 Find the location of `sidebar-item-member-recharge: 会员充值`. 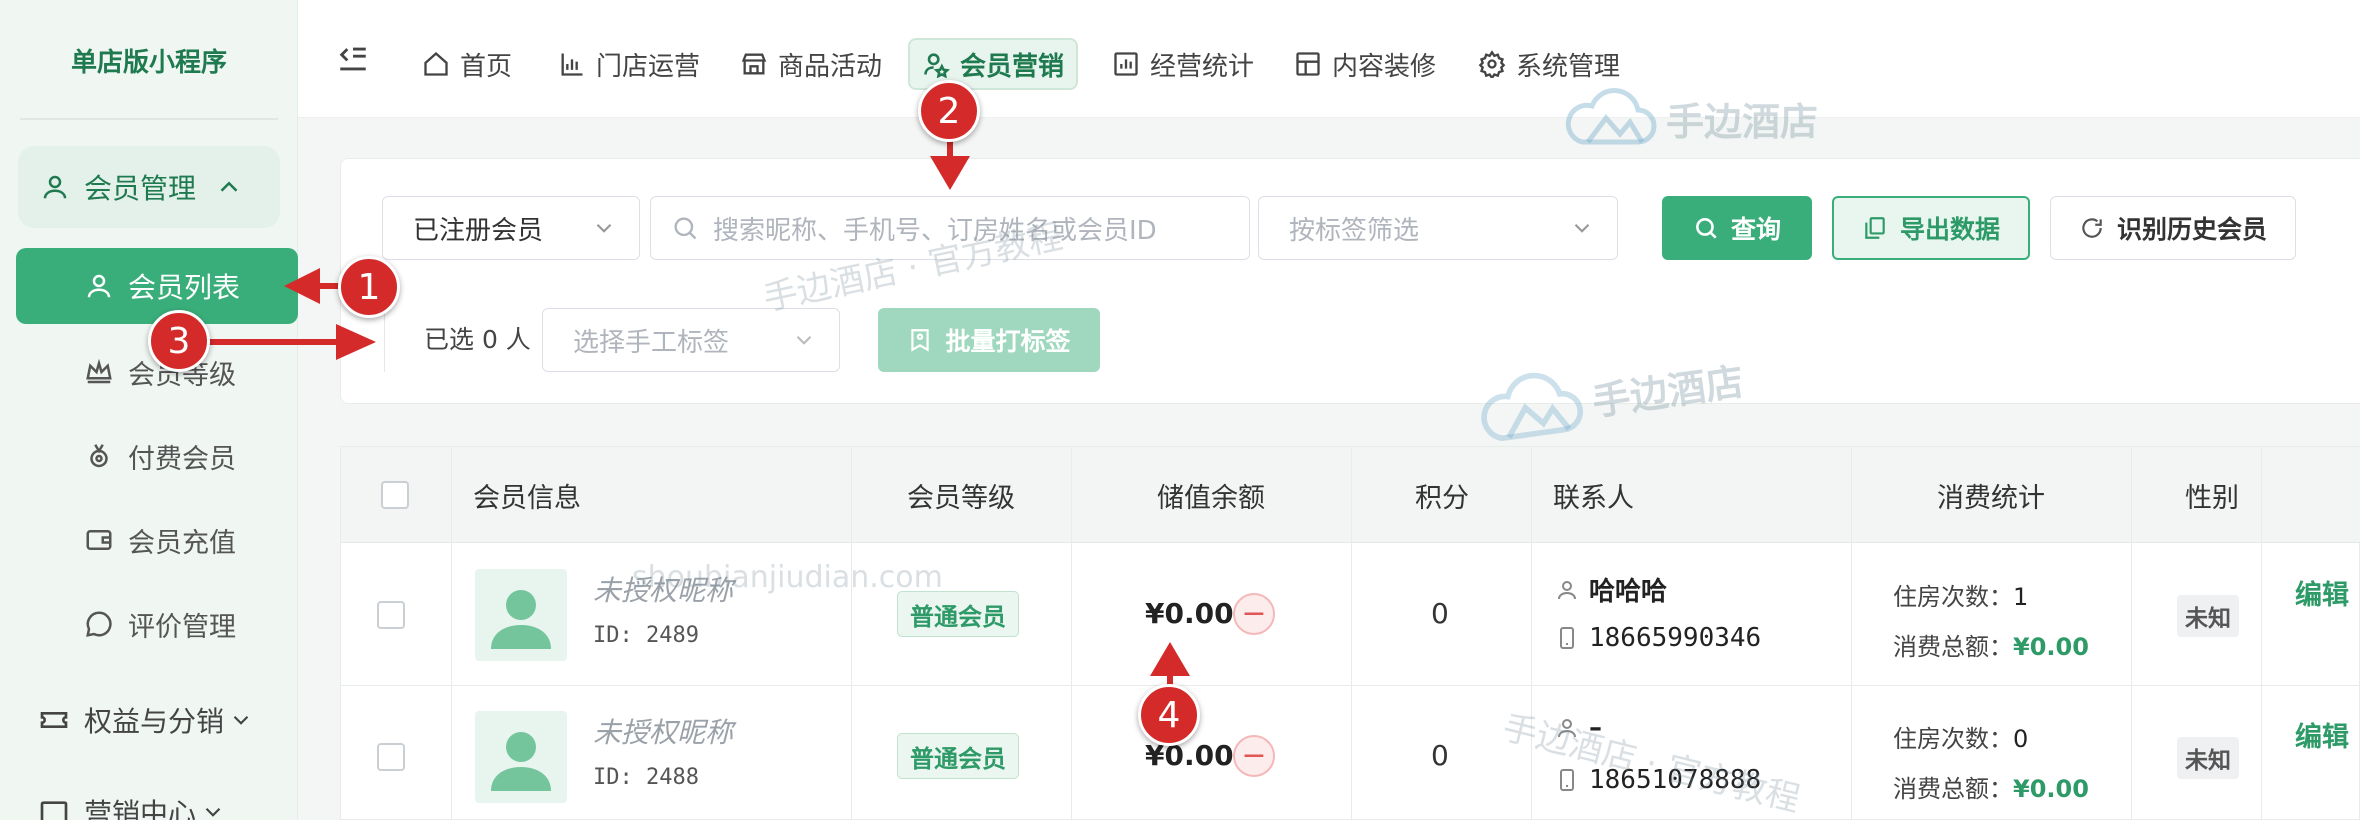

sidebar-item-member-recharge: 会员充值 is located at coordinates (160, 540).